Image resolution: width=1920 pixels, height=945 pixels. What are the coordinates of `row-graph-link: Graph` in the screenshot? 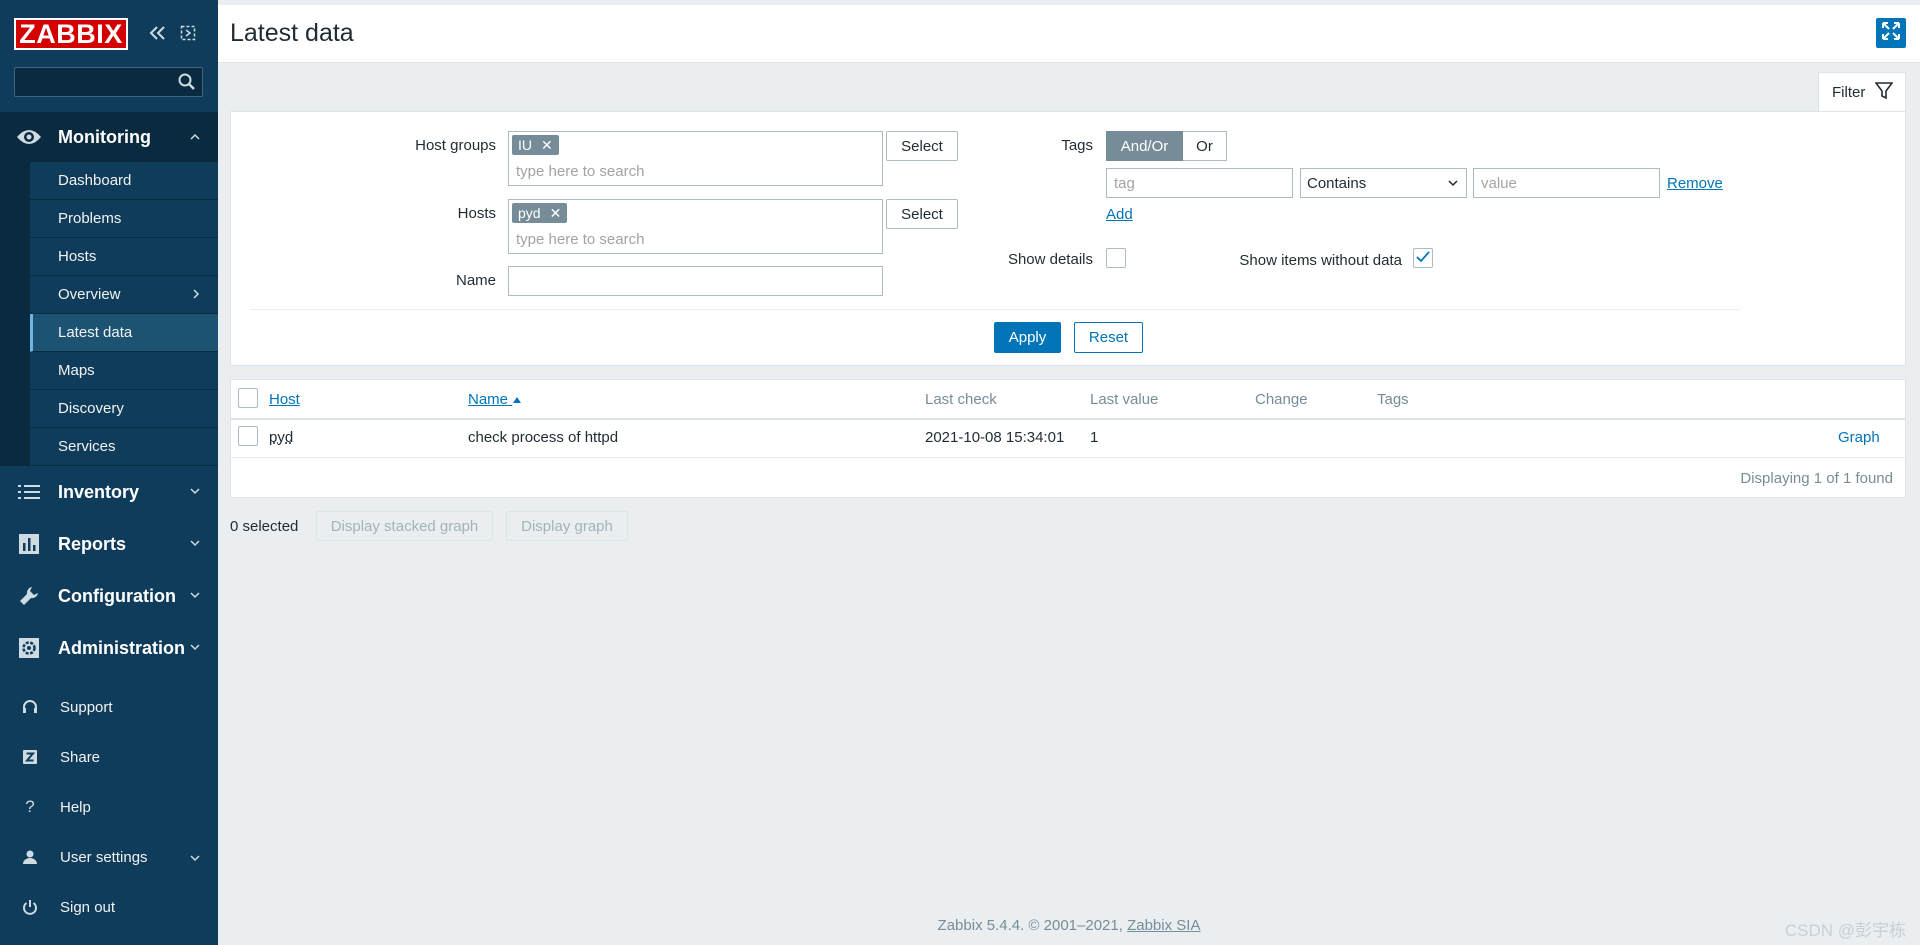 It's located at (1859, 437).